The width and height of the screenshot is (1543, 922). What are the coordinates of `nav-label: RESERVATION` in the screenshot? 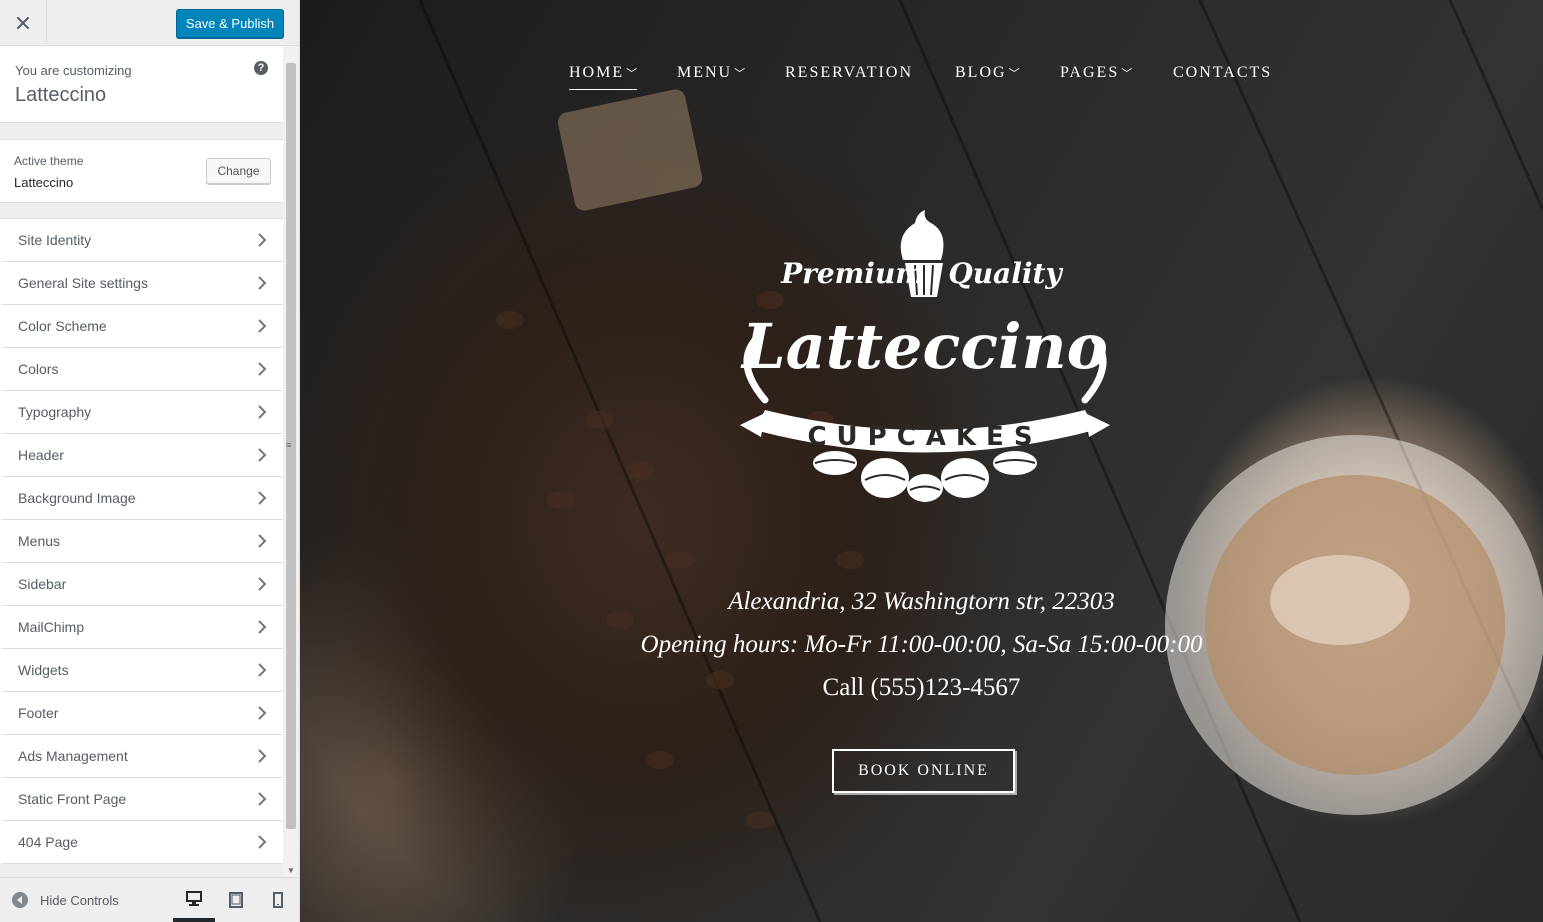 It's located at (849, 72).